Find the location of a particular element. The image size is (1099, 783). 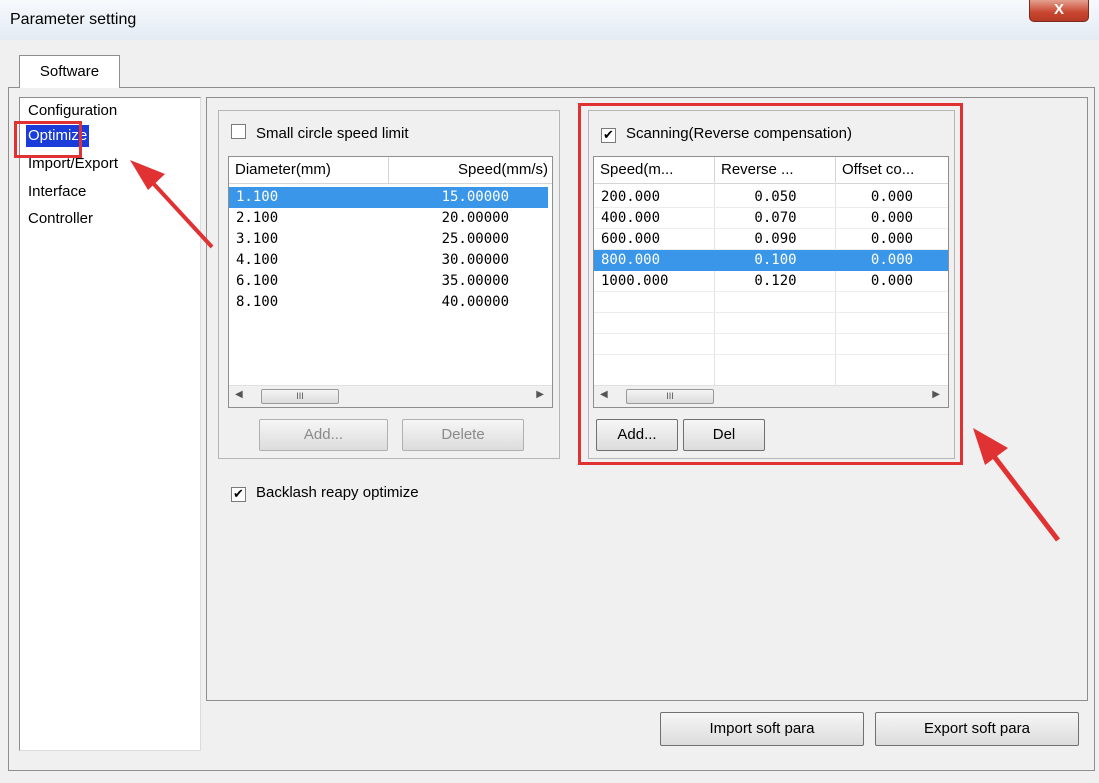

arrow-to-scanning-icon is located at coordinates (1016, 485).